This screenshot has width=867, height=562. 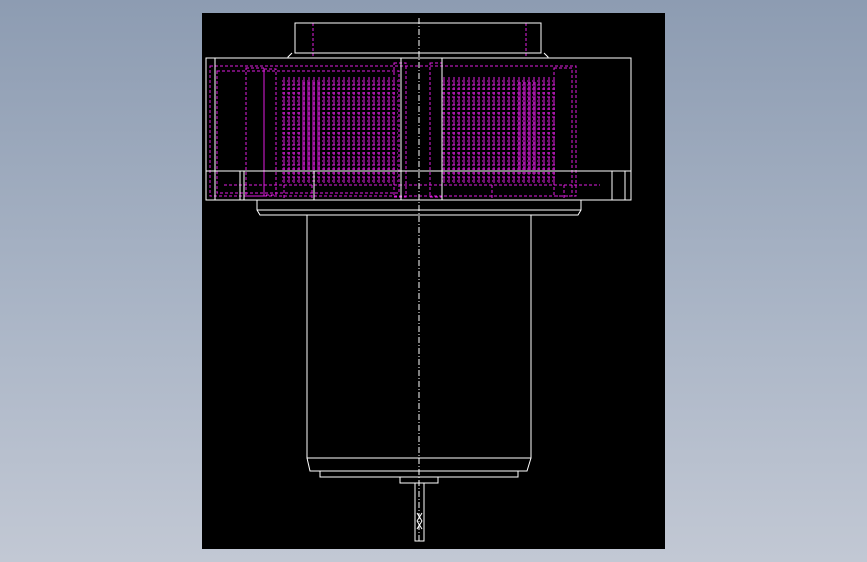 What do you see at coordinates (418, 38) in the screenshot?
I see `top-cover-outline` at bounding box center [418, 38].